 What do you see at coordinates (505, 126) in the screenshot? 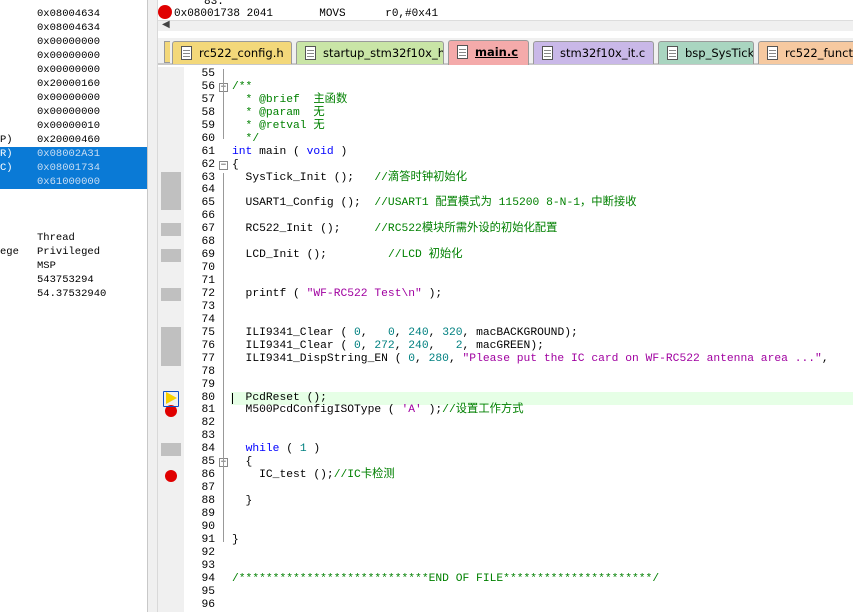
I see `code-line: 59 * @retval 无` at bounding box center [505, 126].